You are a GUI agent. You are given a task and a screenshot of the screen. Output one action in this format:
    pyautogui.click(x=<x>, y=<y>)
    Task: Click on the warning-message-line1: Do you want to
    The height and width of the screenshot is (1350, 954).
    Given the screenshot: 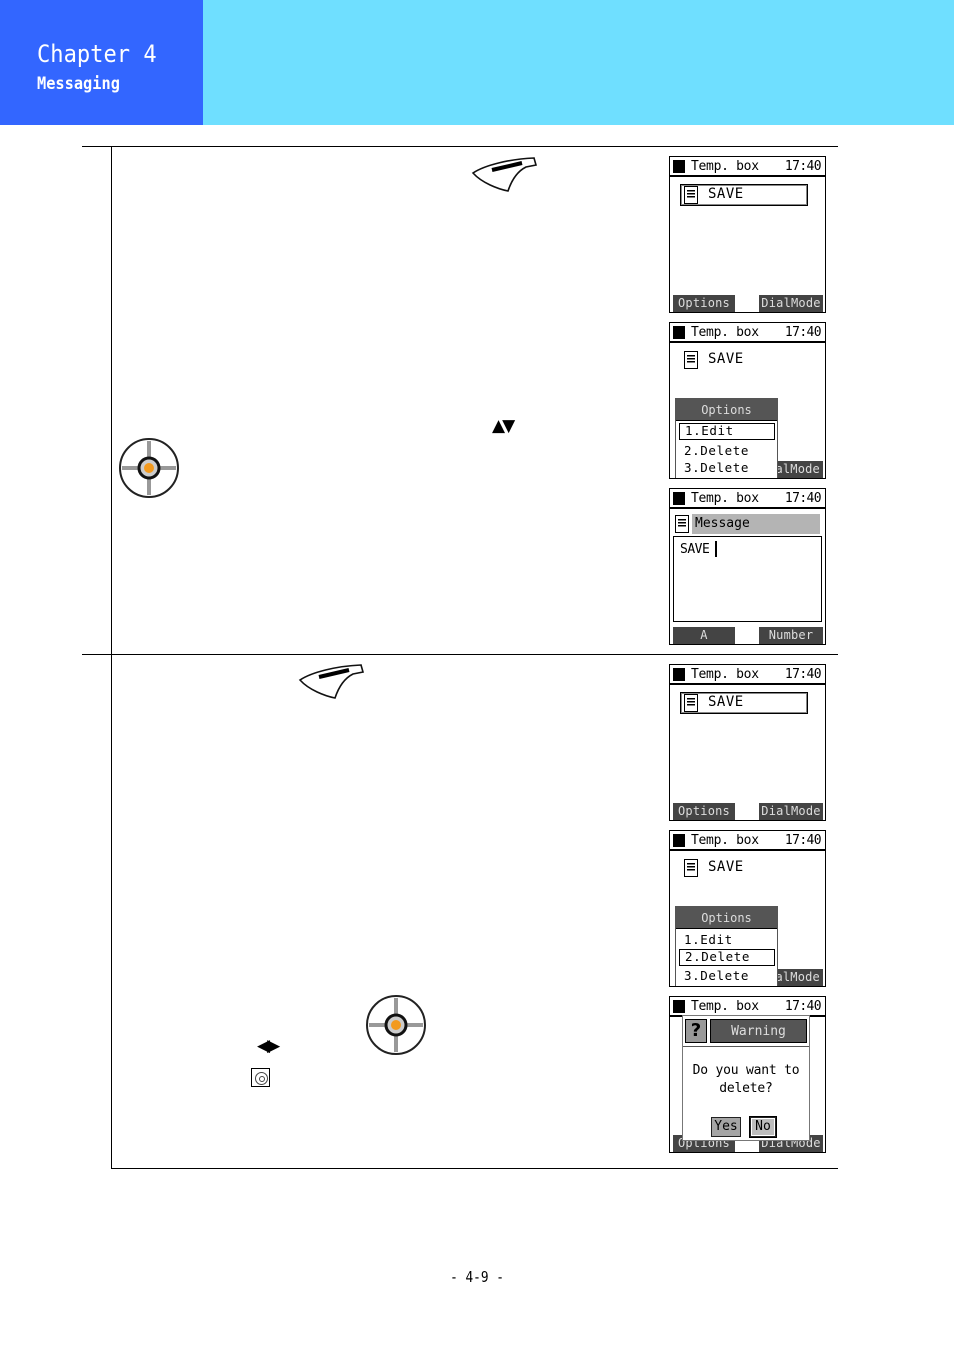 What is the action you would take?
    pyautogui.click(x=746, y=1070)
    